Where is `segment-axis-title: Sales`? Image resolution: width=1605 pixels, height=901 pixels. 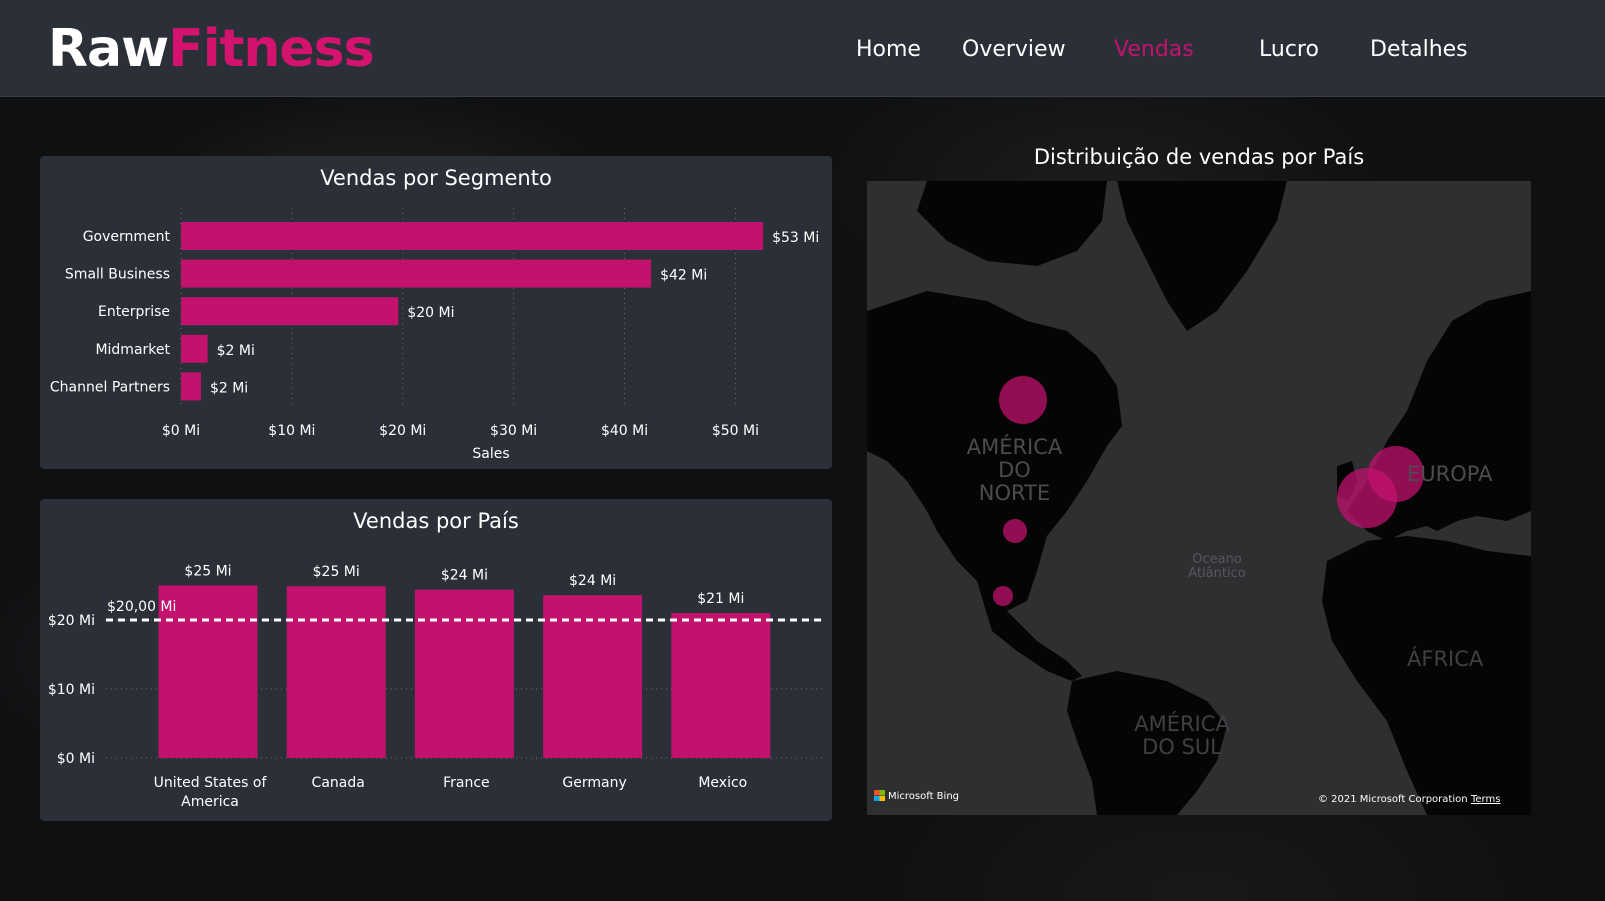 segment-axis-title: Sales is located at coordinates (490, 454).